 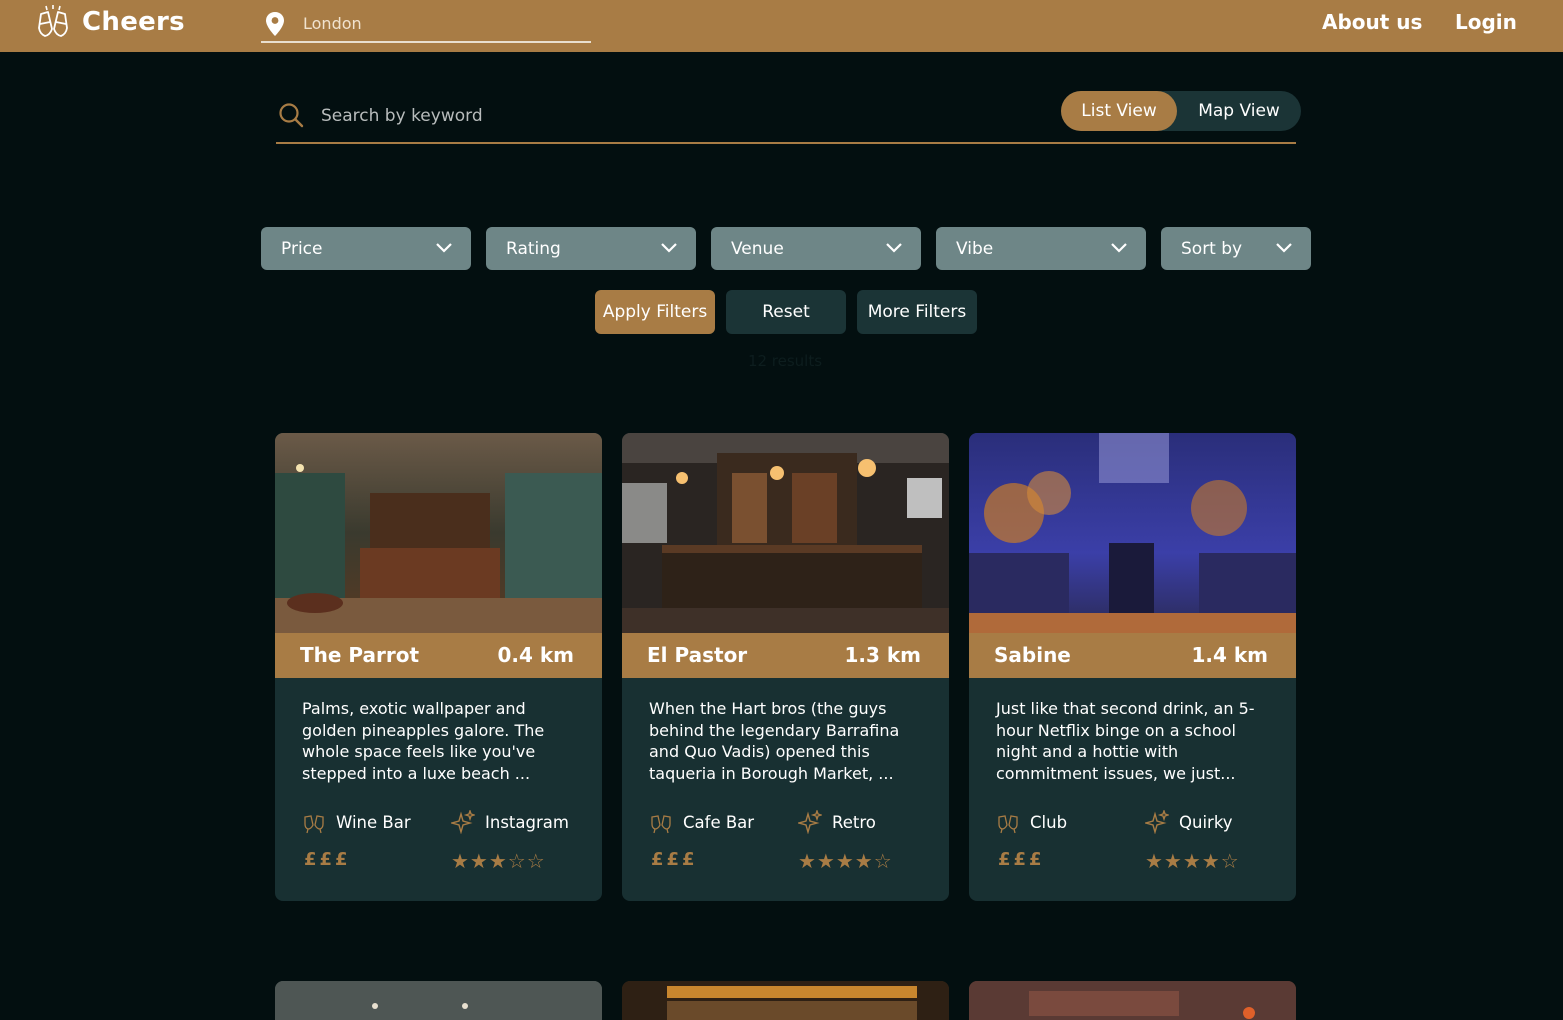 I want to click on login-link: Login, so click(x=1486, y=22).